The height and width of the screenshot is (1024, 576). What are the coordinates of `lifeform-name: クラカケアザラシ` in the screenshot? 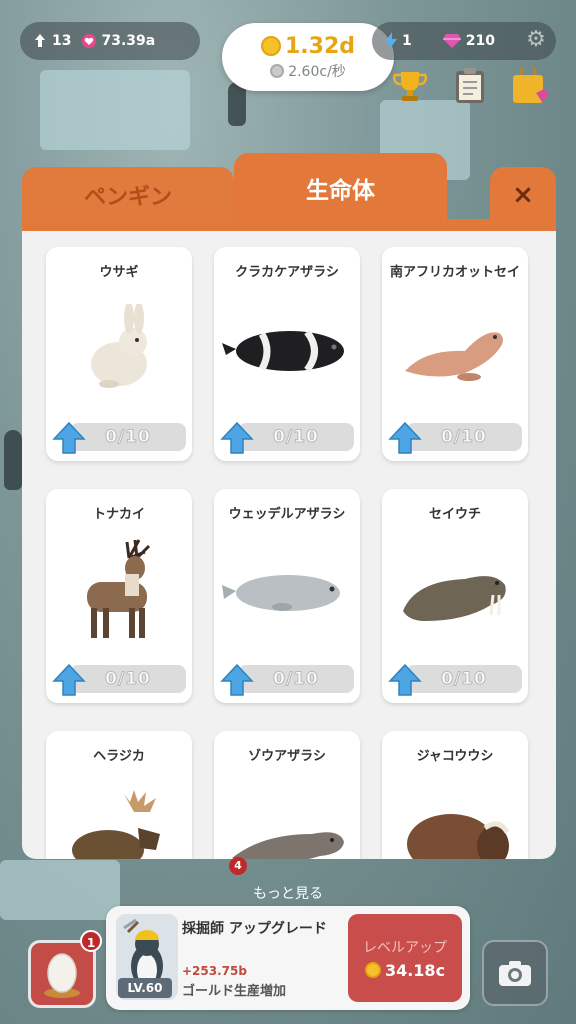 It's located at (287, 272).